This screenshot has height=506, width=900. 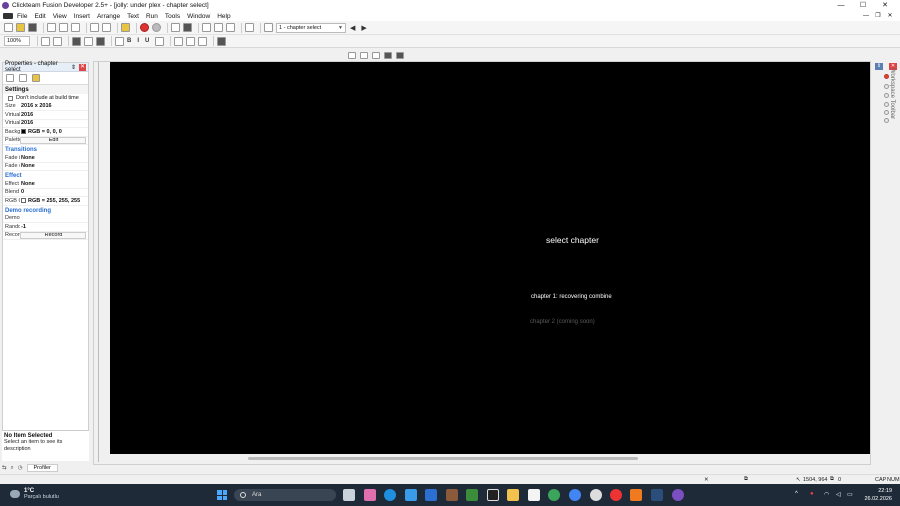 What do you see at coordinates (42, 468) in the screenshot?
I see `profiler-tab: Profiler` at bounding box center [42, 468].